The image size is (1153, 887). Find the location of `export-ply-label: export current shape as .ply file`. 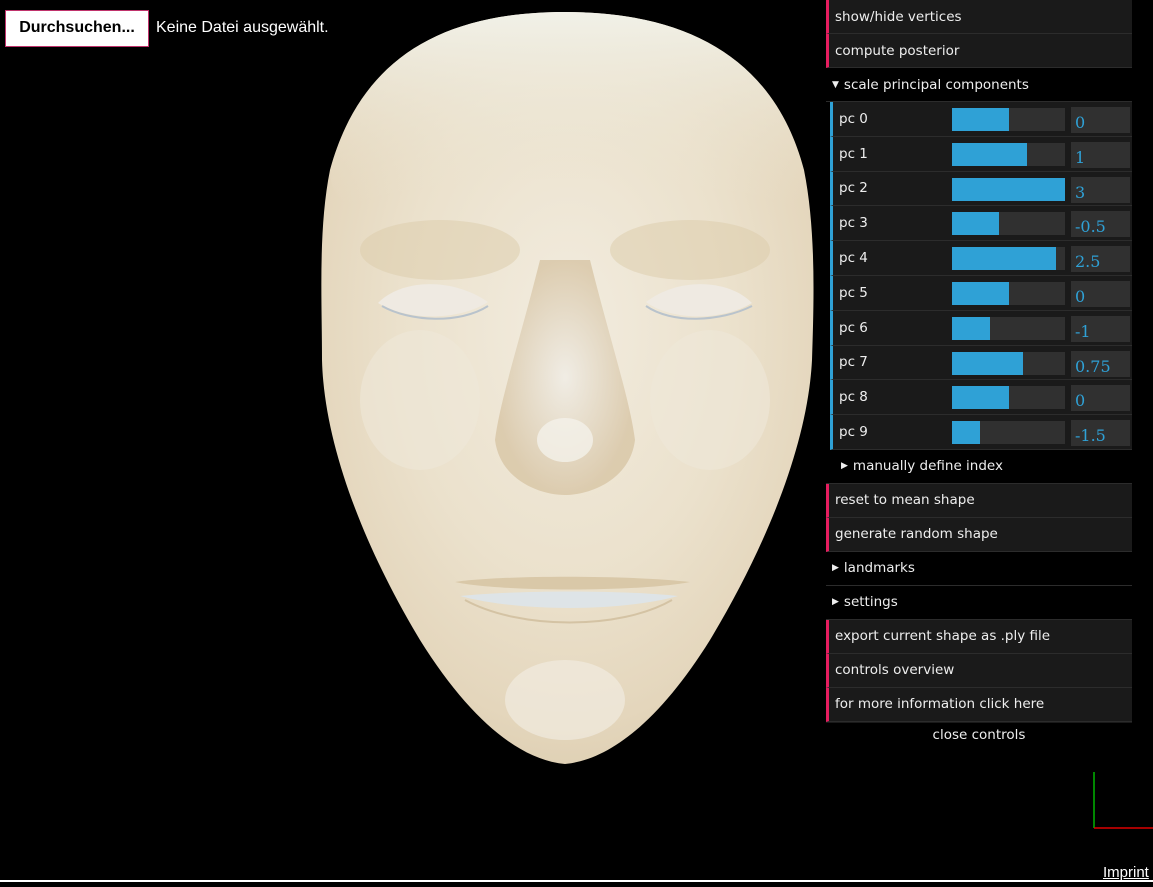

export-ply-label: export current shape as .ply file is located at coordinates (943, 636).